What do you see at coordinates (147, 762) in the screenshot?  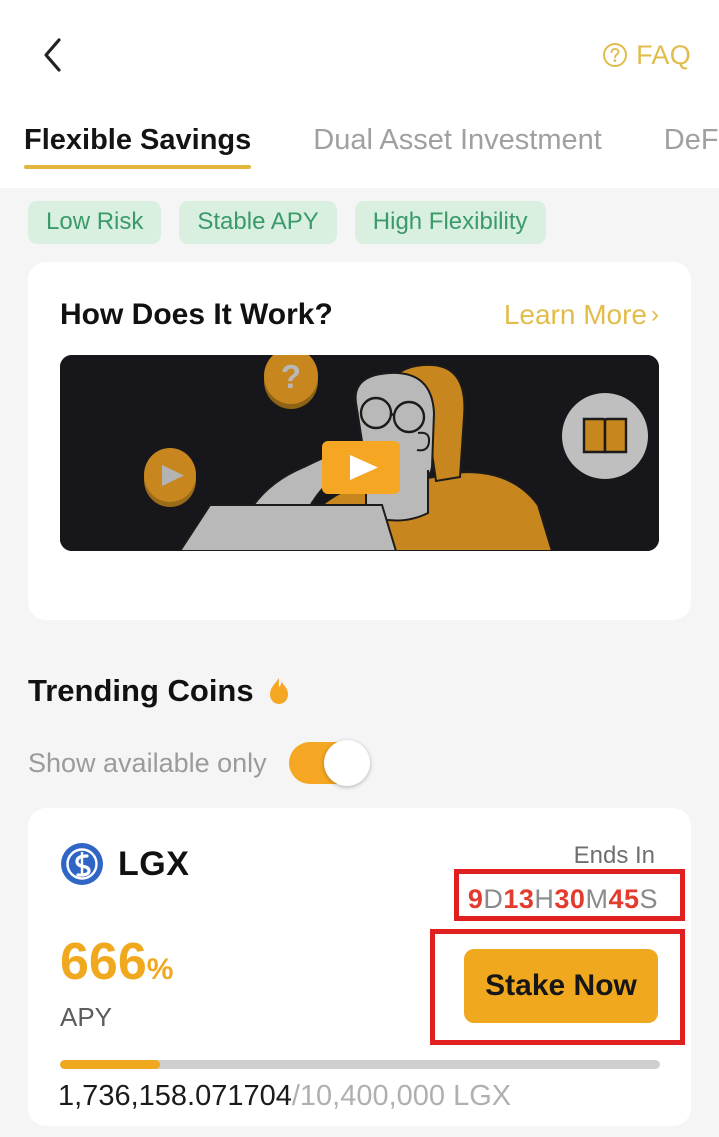 I see `show-available-only-label: Show available only` at bounding box center [147, 762].